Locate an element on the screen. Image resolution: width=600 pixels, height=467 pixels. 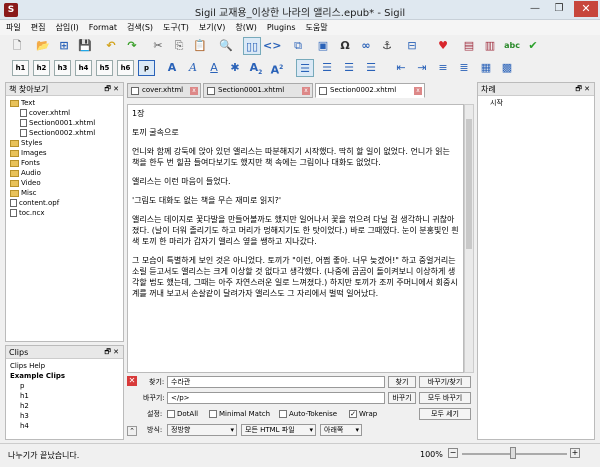
clip-item: h3 is located at coordinates (64, 416).